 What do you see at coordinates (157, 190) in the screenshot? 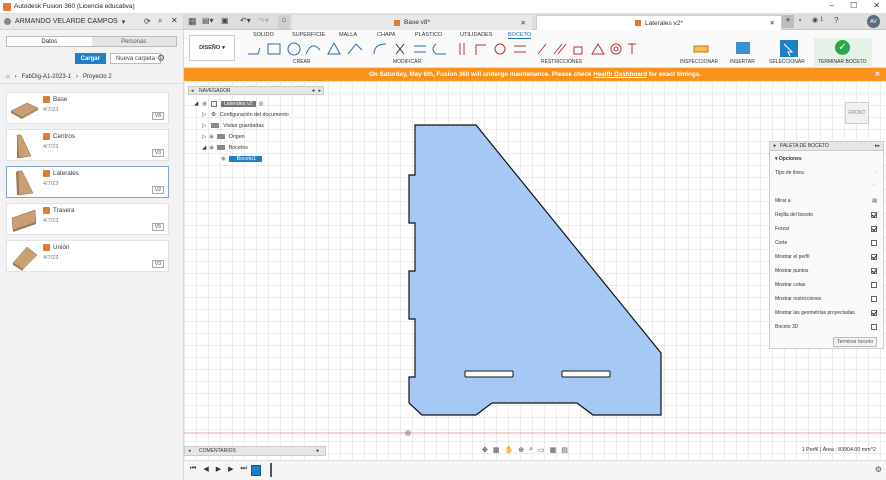
I see `version-badge: V2` at bounding box center [157, 190].